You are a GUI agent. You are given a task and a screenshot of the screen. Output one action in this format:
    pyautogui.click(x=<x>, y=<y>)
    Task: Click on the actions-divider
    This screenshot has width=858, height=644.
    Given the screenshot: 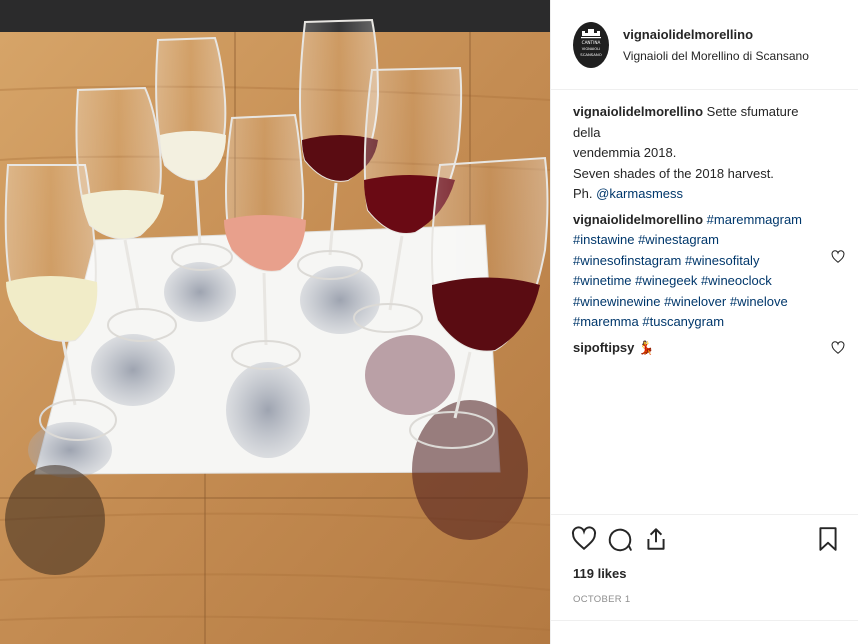 What is the action you would take?
    pyautogui.click(x=704, y=514)
    